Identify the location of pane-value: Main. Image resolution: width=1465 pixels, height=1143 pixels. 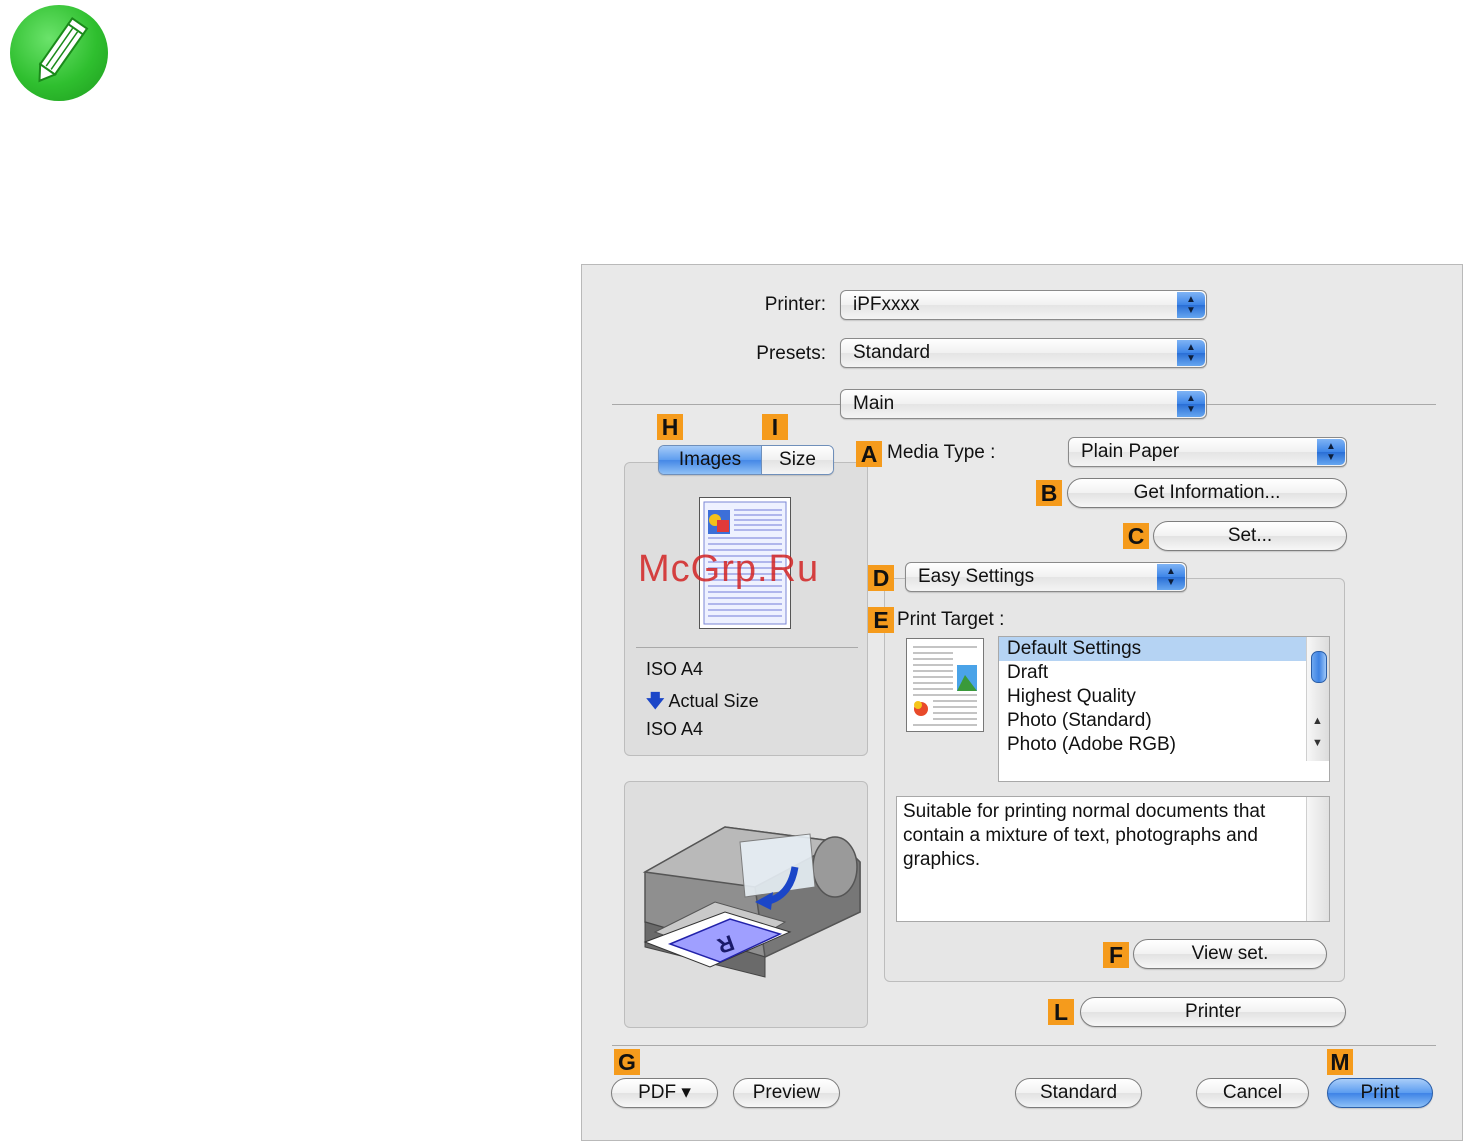
(874, 403).